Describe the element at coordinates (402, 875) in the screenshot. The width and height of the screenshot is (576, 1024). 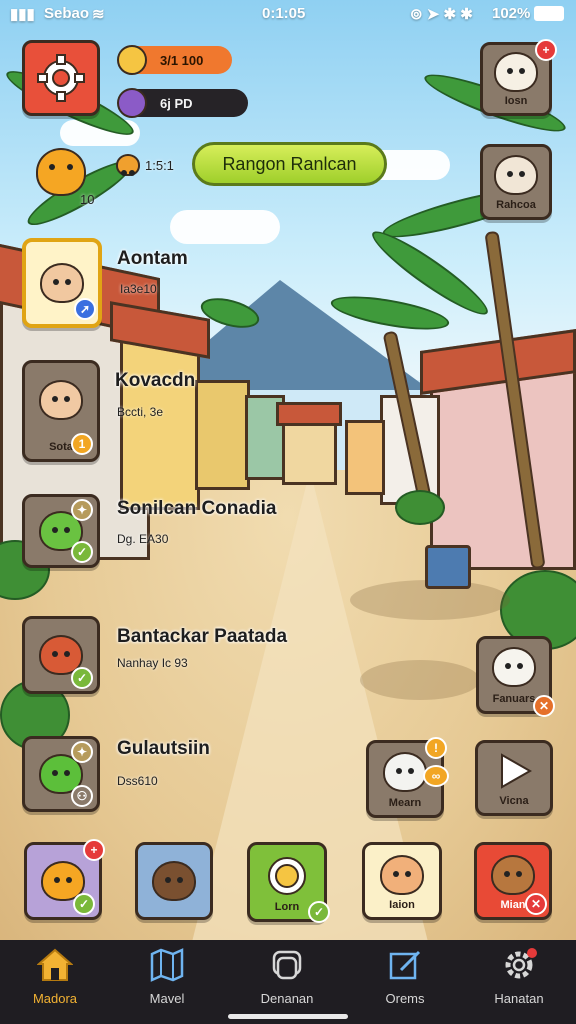
I see `kid-avatar` at that location.